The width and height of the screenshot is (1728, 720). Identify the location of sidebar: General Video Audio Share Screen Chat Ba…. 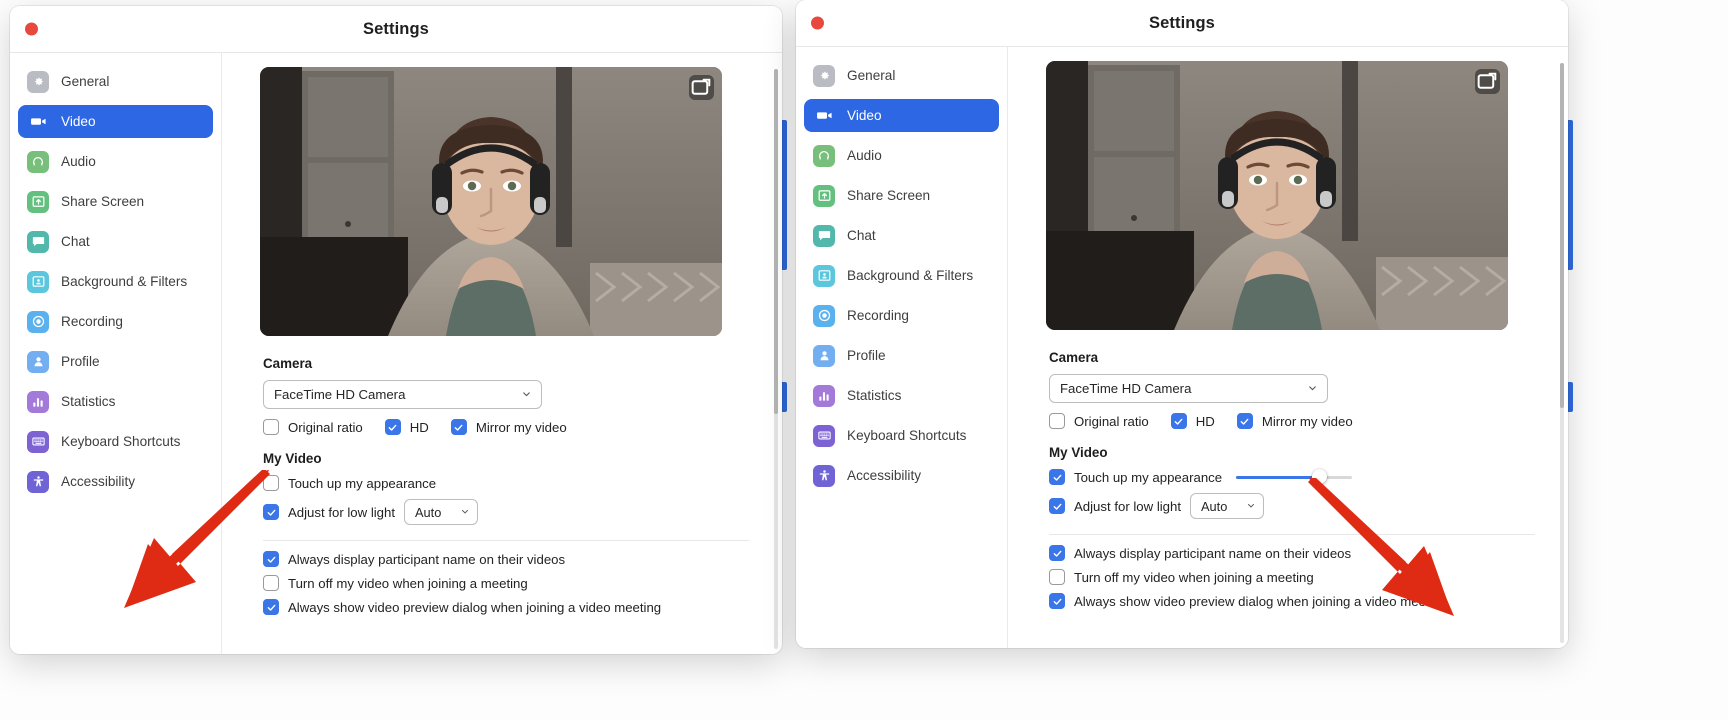
(116, 353).